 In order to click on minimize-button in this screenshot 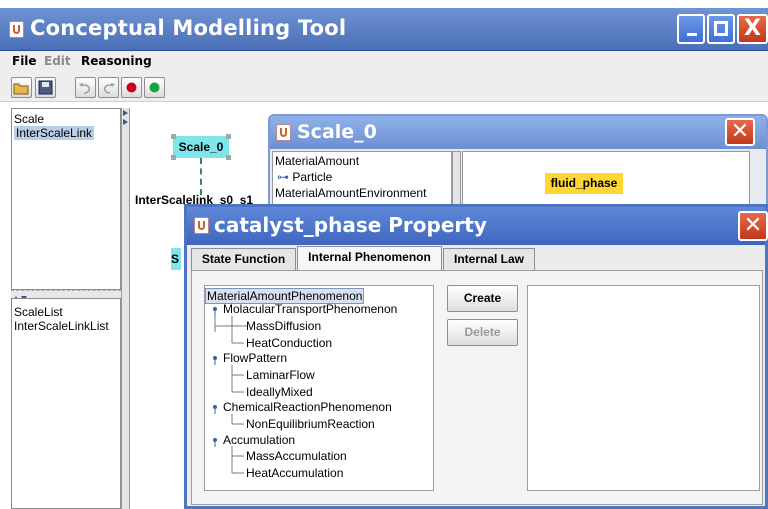, I will do `click(691, 29)`.